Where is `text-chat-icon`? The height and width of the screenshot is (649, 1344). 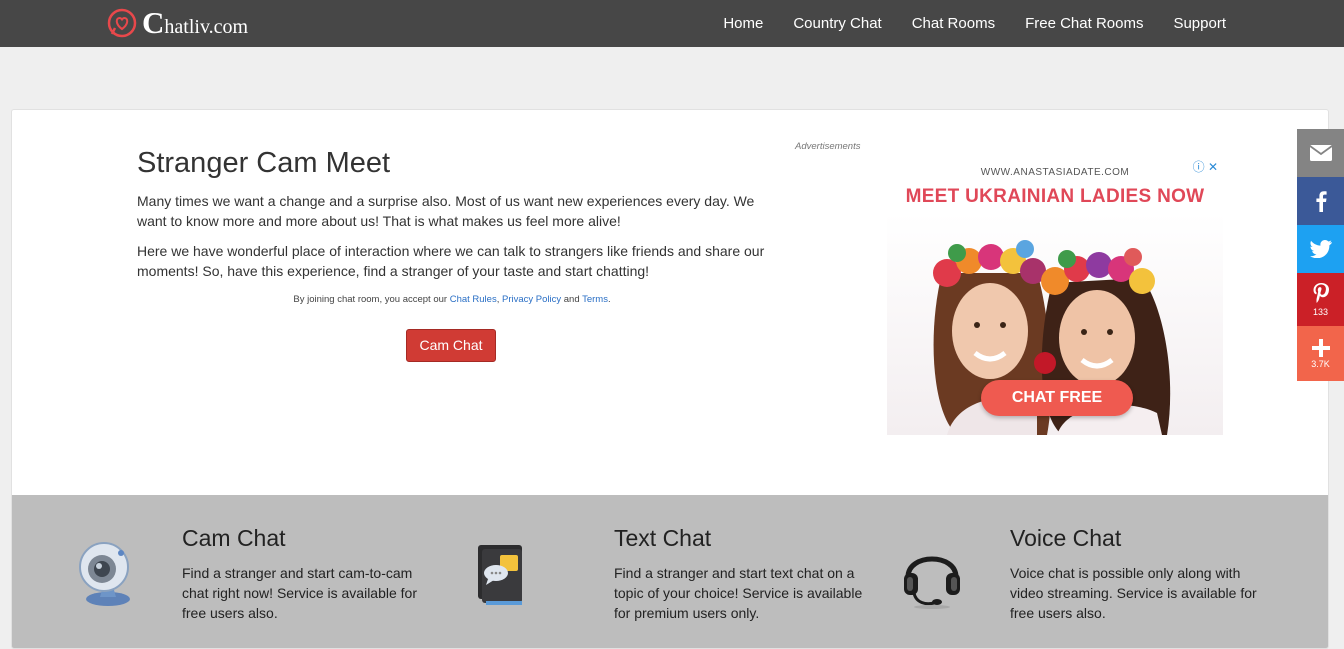 text-chat-icon is located at coordinates (500, 575).